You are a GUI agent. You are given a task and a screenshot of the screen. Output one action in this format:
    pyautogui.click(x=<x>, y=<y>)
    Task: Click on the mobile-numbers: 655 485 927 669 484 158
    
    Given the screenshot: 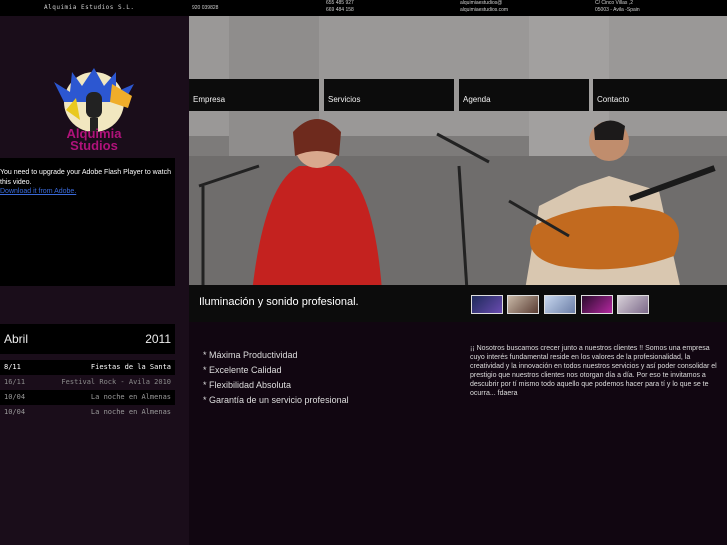 What is the action you would take?
    pyautogui.click(x=340, y=7)
    